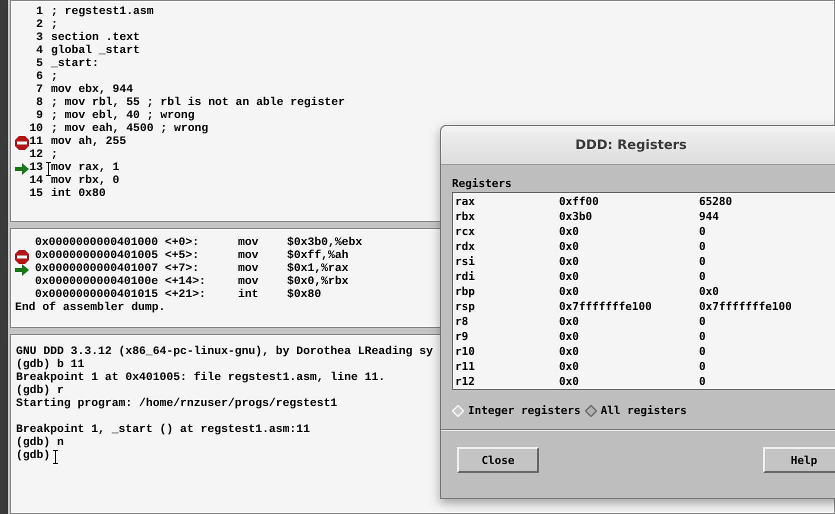 The image size is (835, 514). Describe the element at coordinates (117, 269) in the screenshot. I see `address: 0x0000000000401007 <+7>:` at that location.